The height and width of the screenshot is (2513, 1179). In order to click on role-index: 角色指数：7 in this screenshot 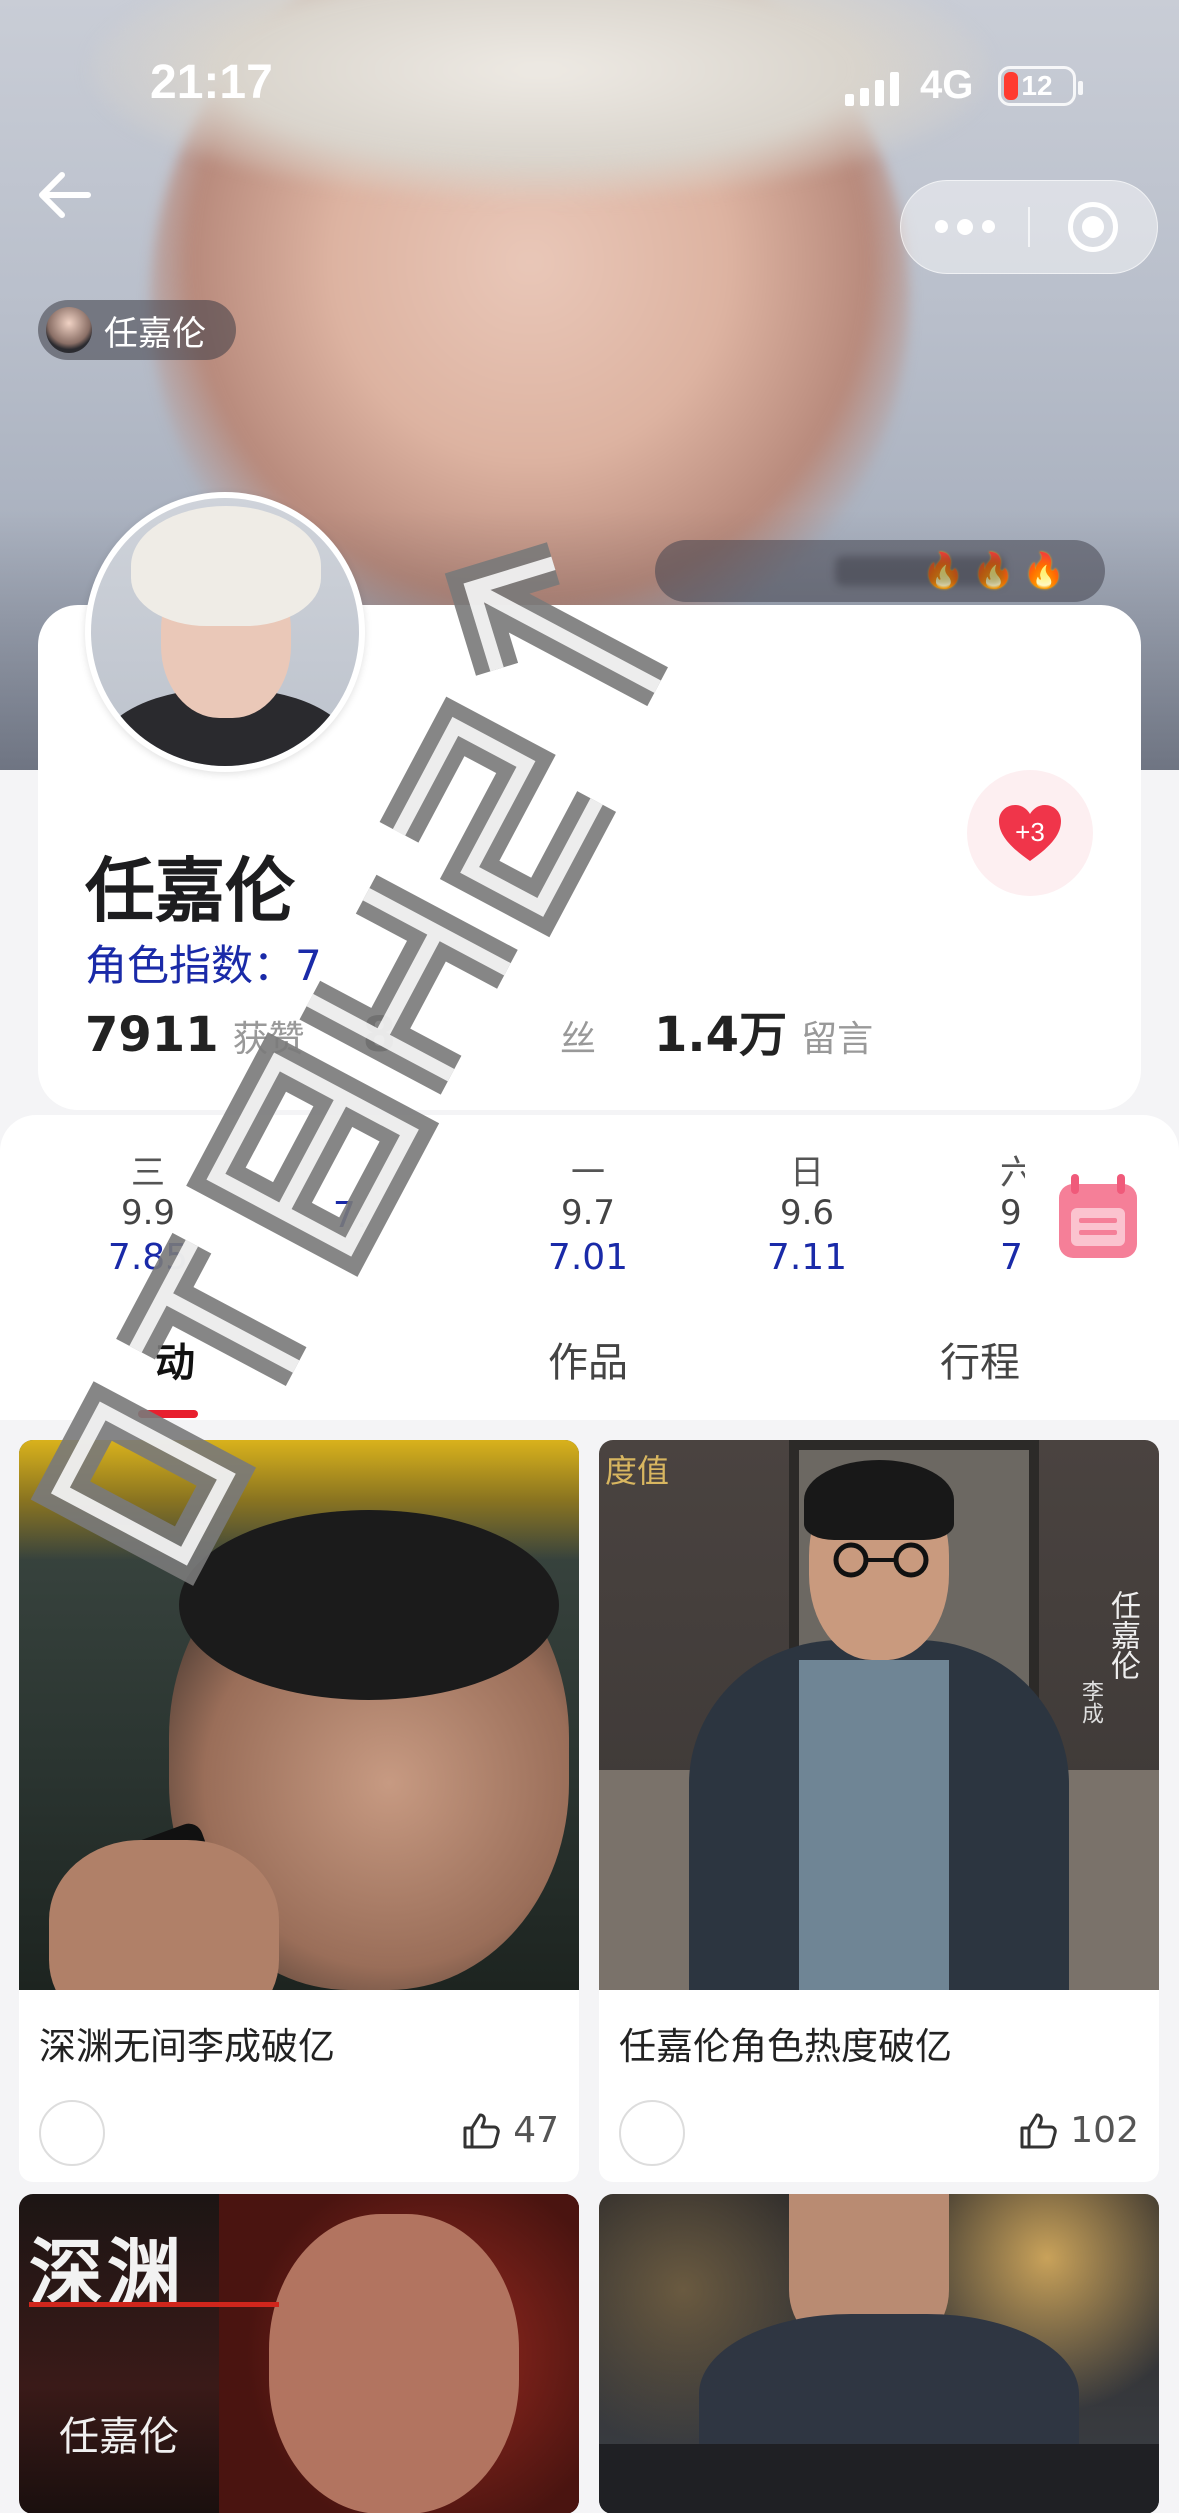, I will do `click(203, 965)`.